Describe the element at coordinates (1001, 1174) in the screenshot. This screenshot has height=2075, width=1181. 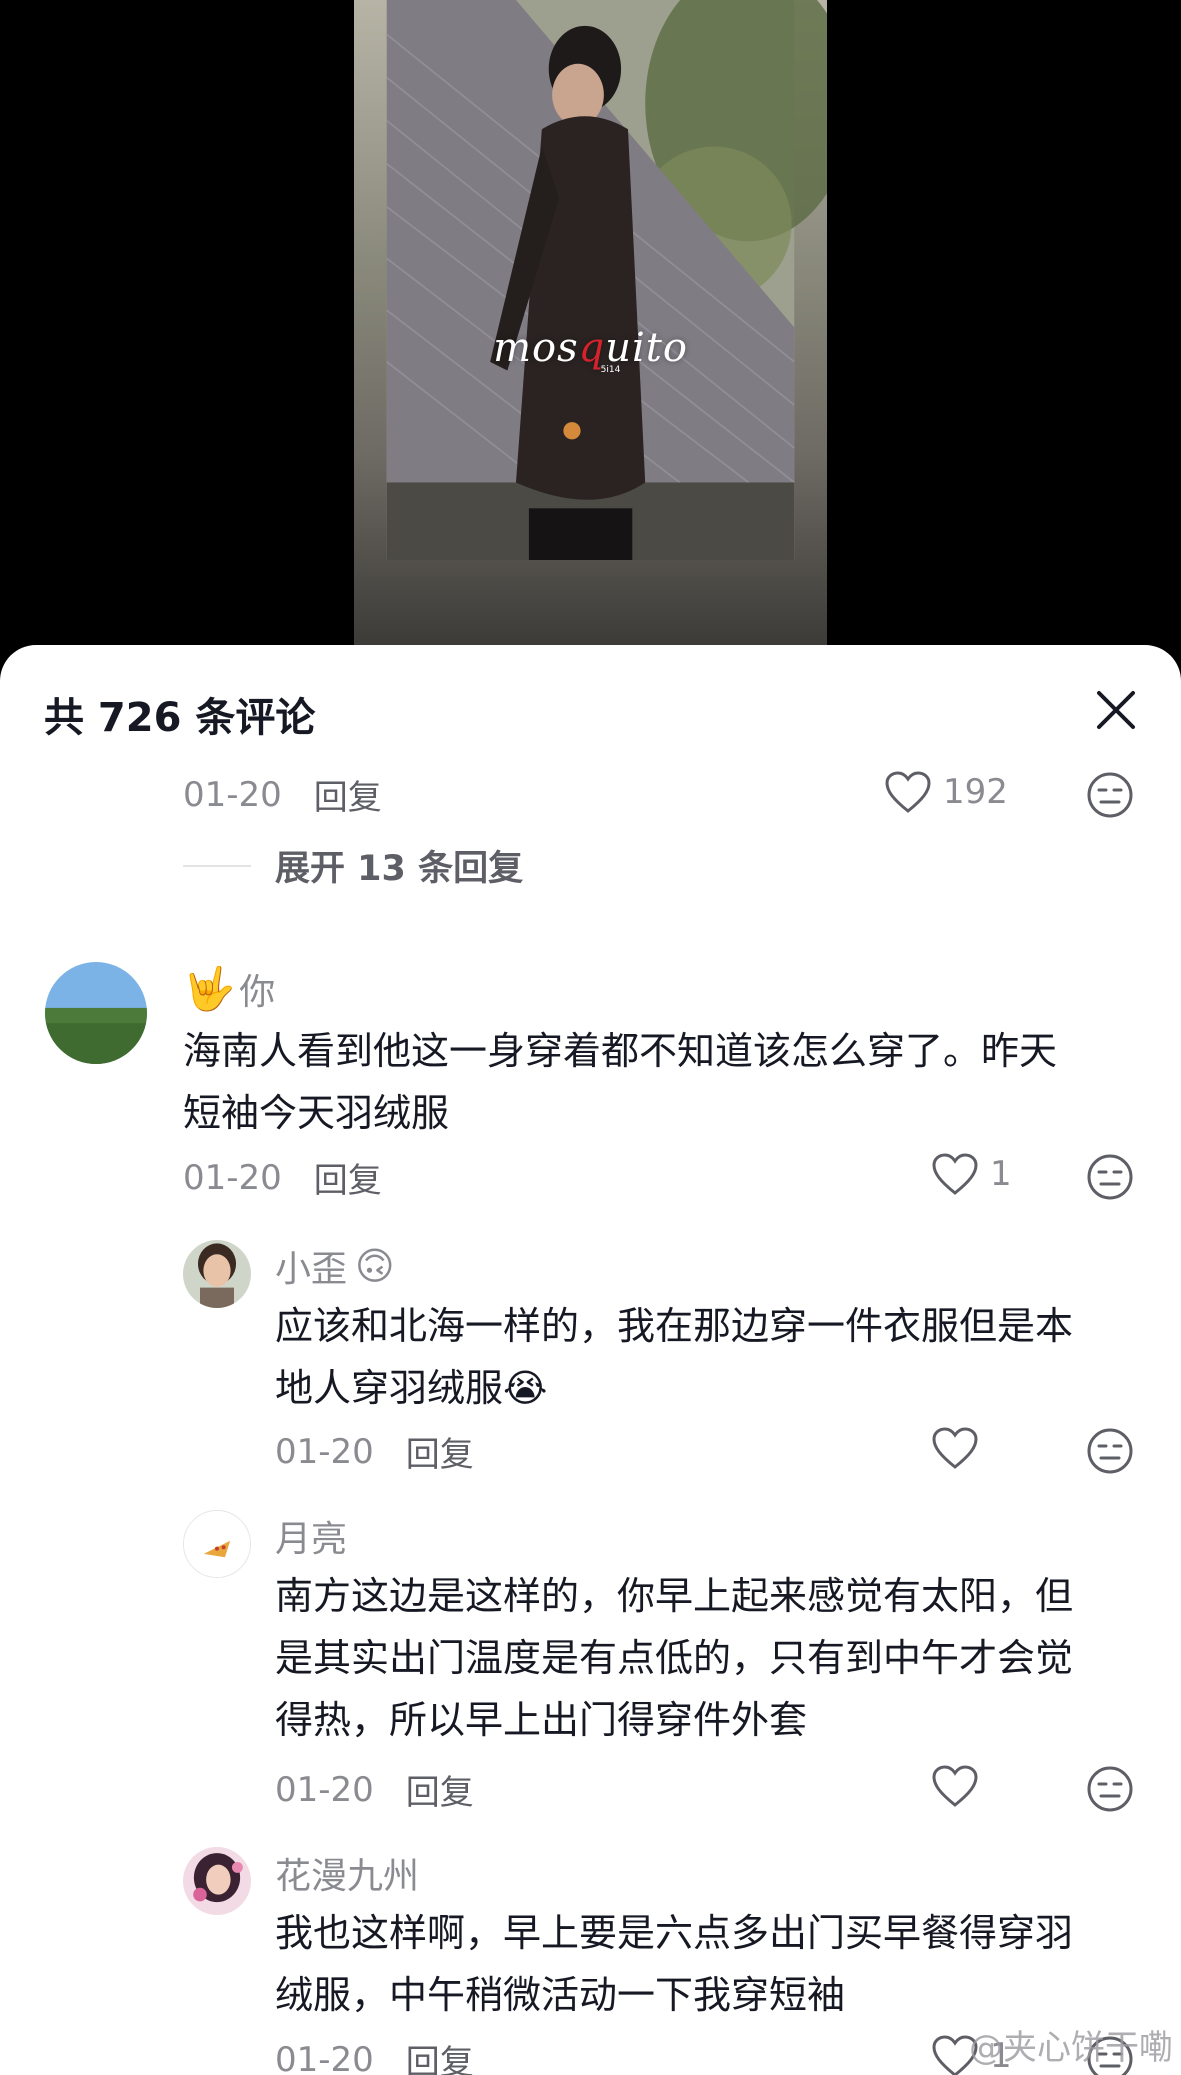
I see `like-count: 1` at that location.